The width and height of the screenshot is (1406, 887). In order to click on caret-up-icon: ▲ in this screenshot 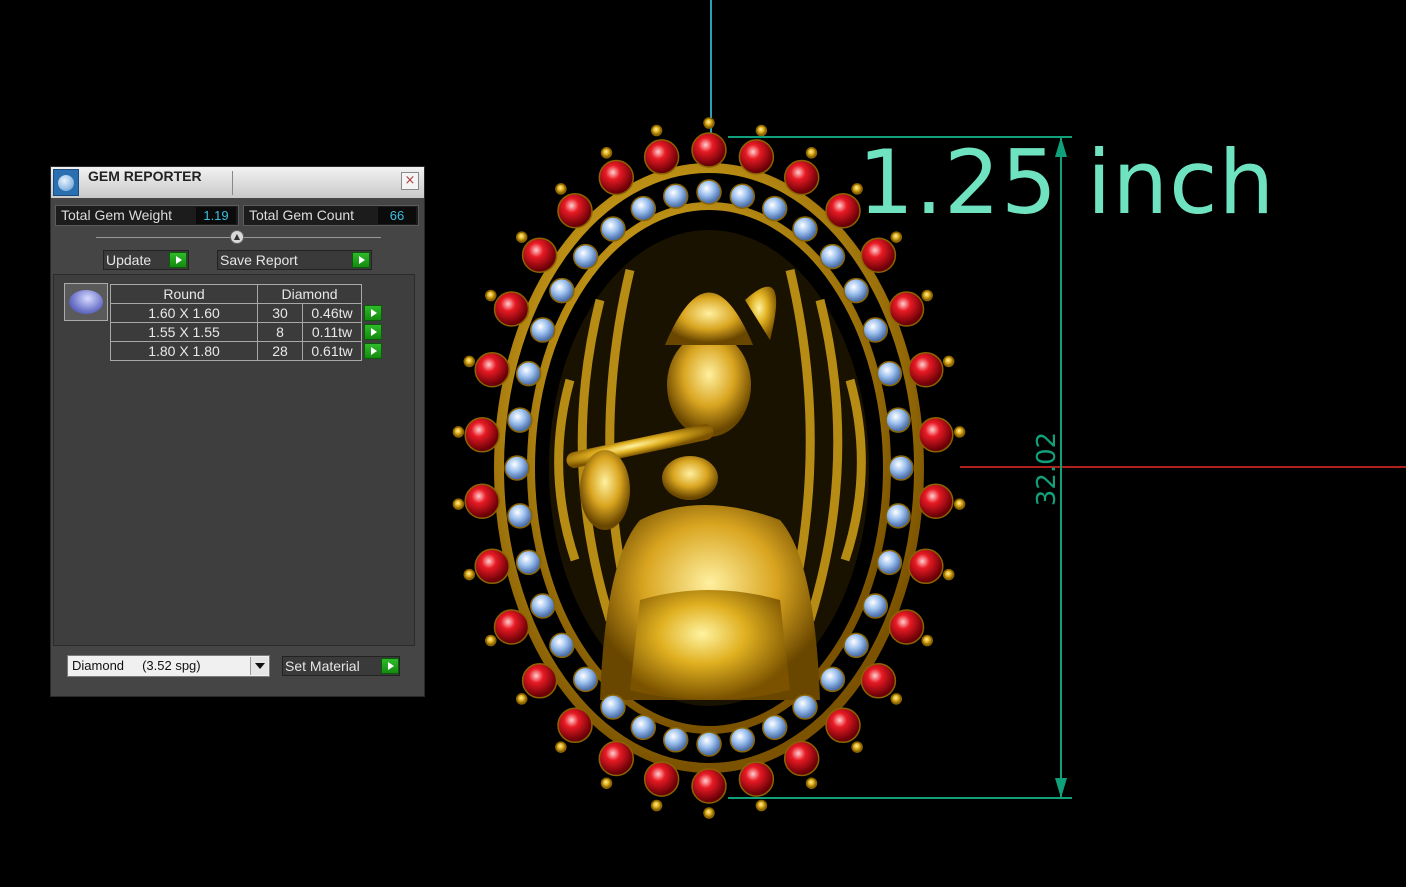, I will do `click(237, 236)`.